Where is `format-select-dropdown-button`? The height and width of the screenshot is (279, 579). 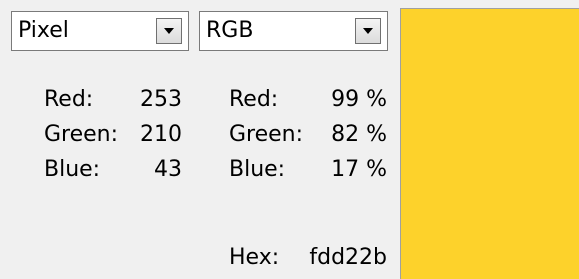
format-select-dropdown-button is located at coordinates (368, 31).